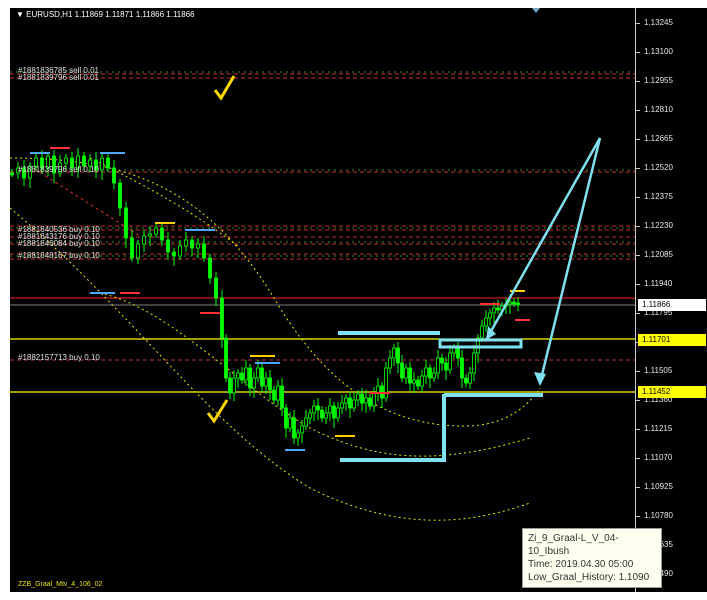 Image resolution: width=707 pixels, height=600 pixels. Describe the element at coordinates (60, 584) in the screenshot. I see `indicator-name: ZZB_Graal_Mtv_4_106_02` at that location.